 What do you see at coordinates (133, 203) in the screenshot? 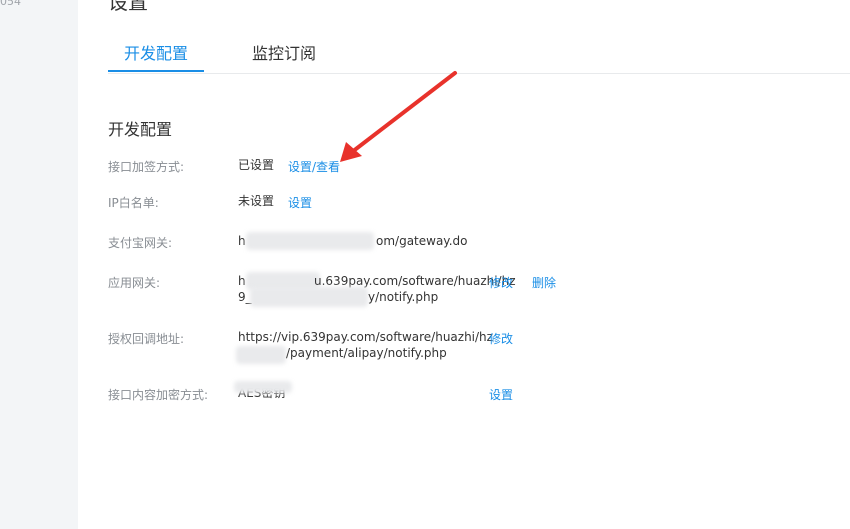
I see `ip-whitelist-label: IP白名单:` at bounding box center [133, 203].